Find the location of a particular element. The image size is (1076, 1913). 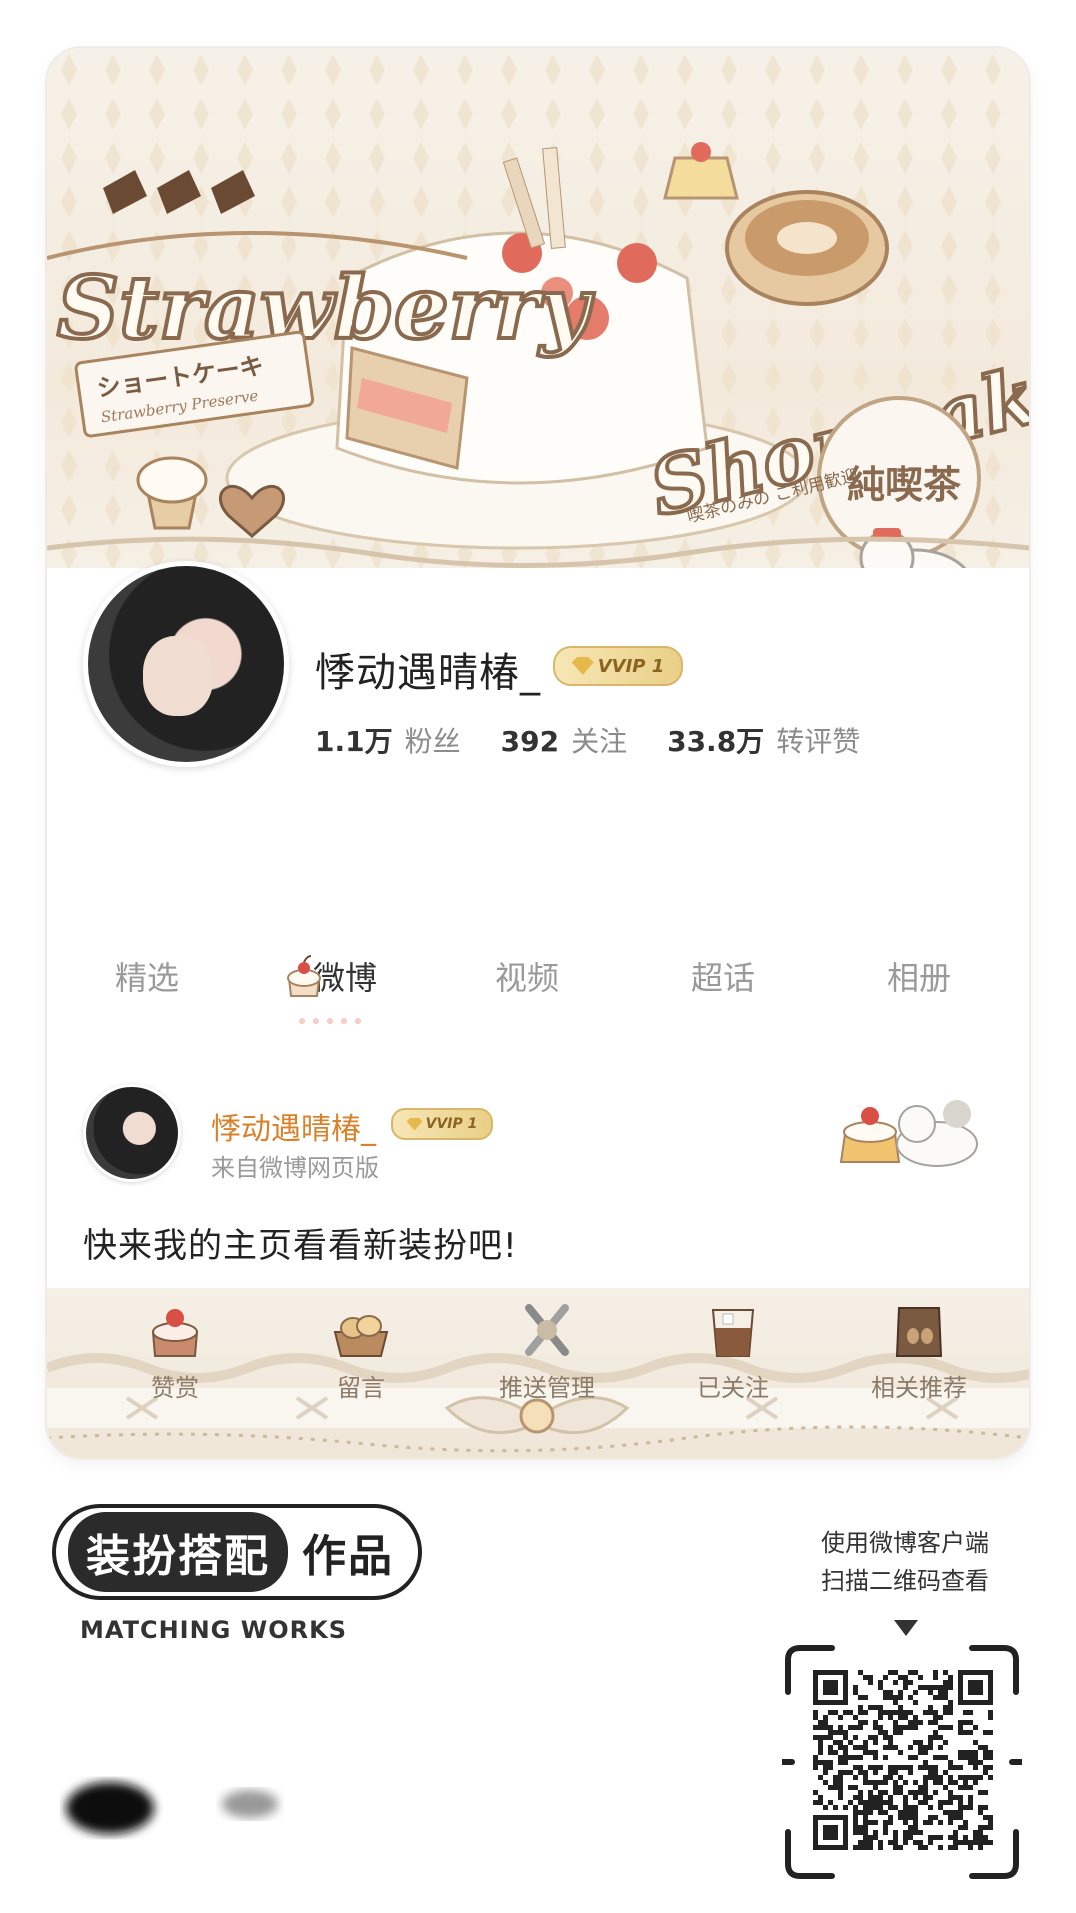

post-source: 来自微博网页版 is located at coordinates (295, 1168).